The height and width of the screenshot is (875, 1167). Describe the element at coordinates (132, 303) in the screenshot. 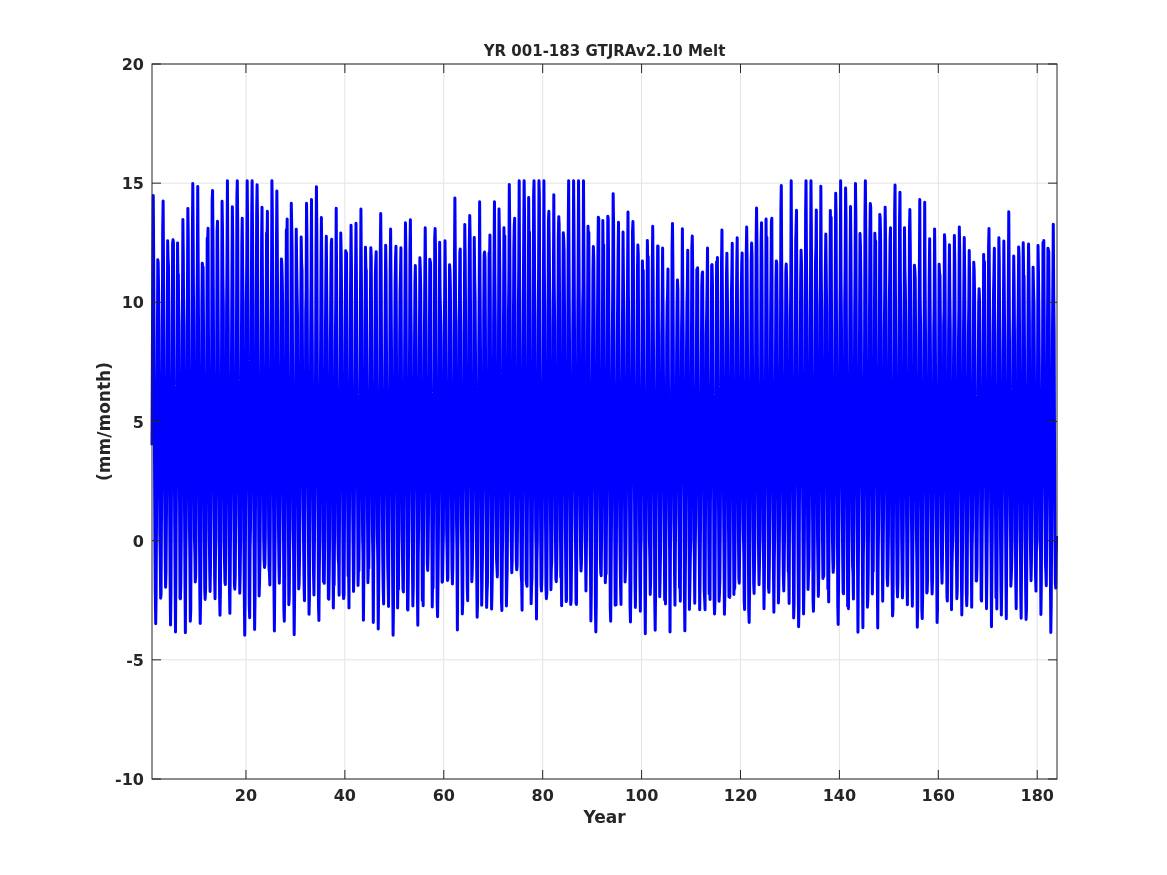

I see `tick-label: 10` at that location.